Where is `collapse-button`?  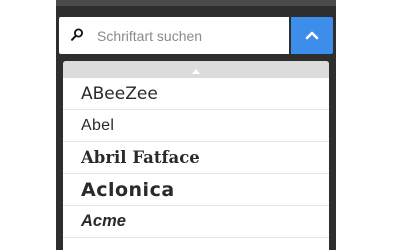
collapse-button is located at coordinates (312, 35).